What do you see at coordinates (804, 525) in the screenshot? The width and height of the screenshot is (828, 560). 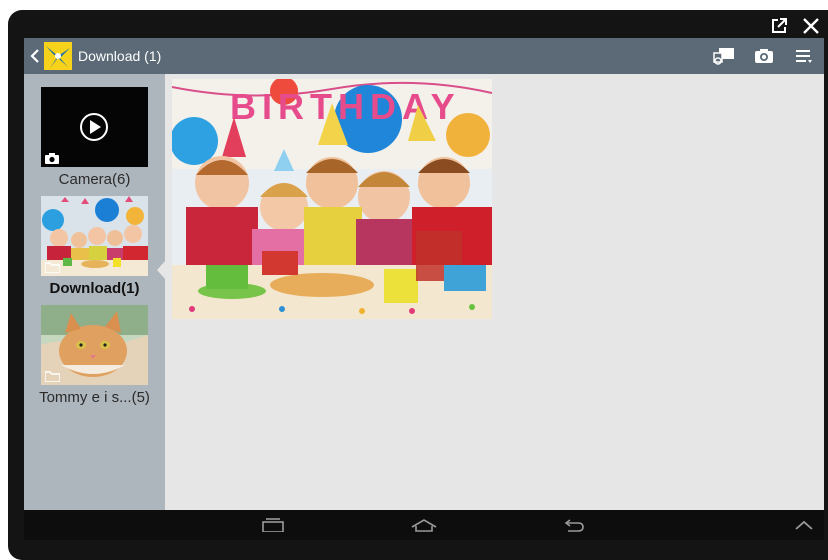 I see `chevron-up-icon` at bounding box center [804, 525].